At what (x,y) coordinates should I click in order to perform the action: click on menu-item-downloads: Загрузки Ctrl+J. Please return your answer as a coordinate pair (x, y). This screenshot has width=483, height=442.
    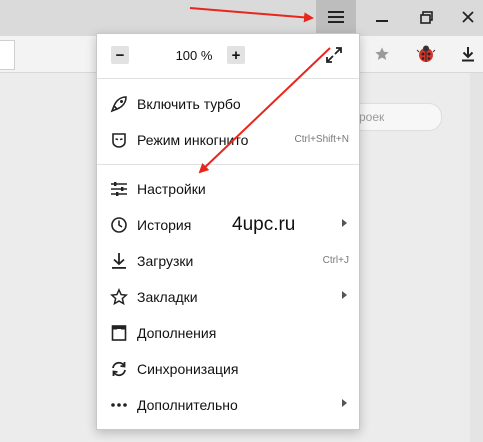
    Looking at the image, I should click on (228, 261).